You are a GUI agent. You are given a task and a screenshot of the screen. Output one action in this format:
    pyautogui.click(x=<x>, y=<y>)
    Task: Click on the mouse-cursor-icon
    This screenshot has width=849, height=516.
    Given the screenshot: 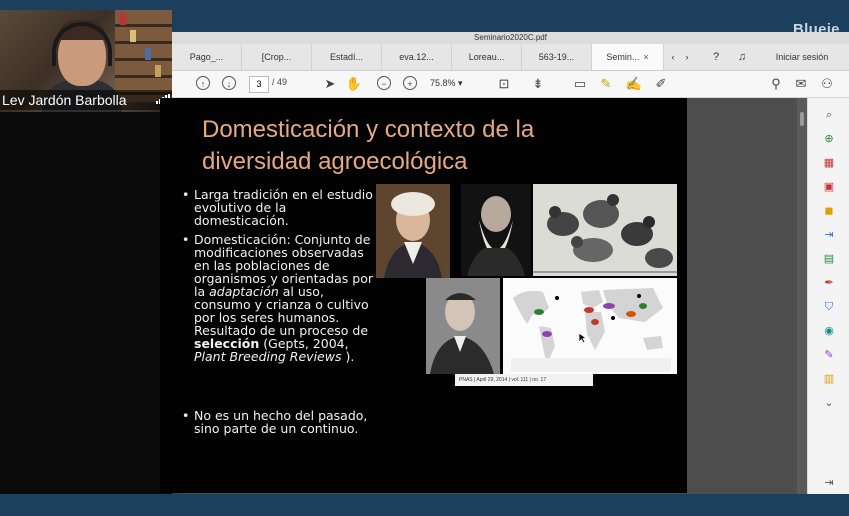 What is the action you would take?
    pyautogui.click(x=583, y=338)
    